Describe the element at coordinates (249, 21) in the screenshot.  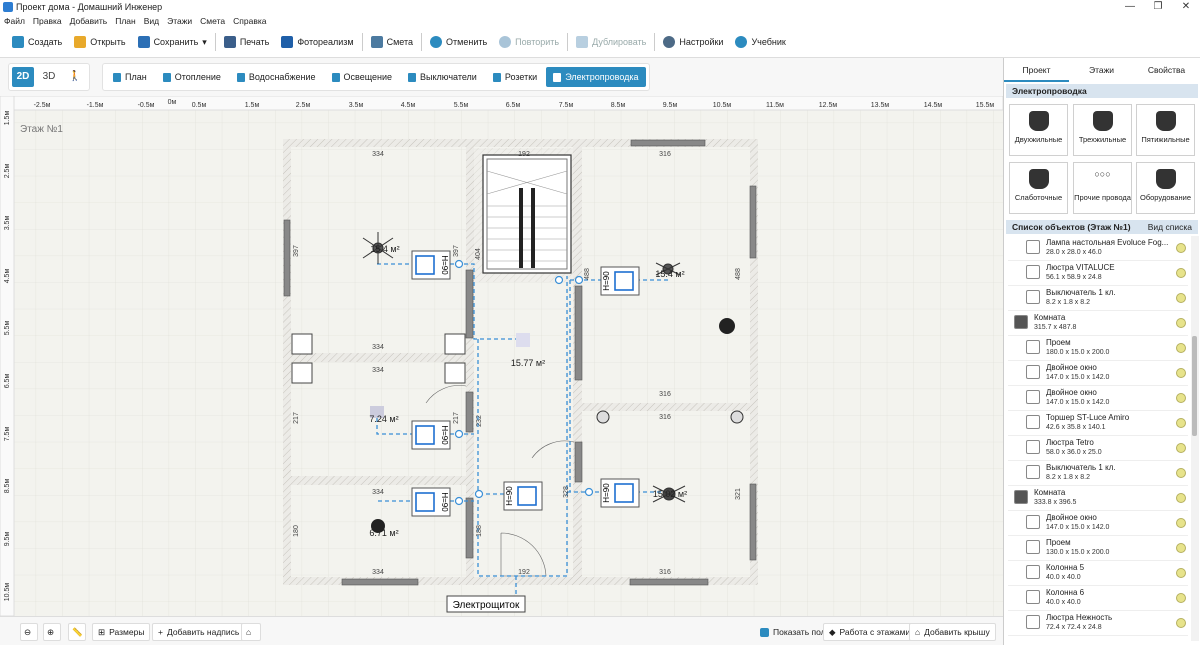
I see `menu-help: Справка` at that location.